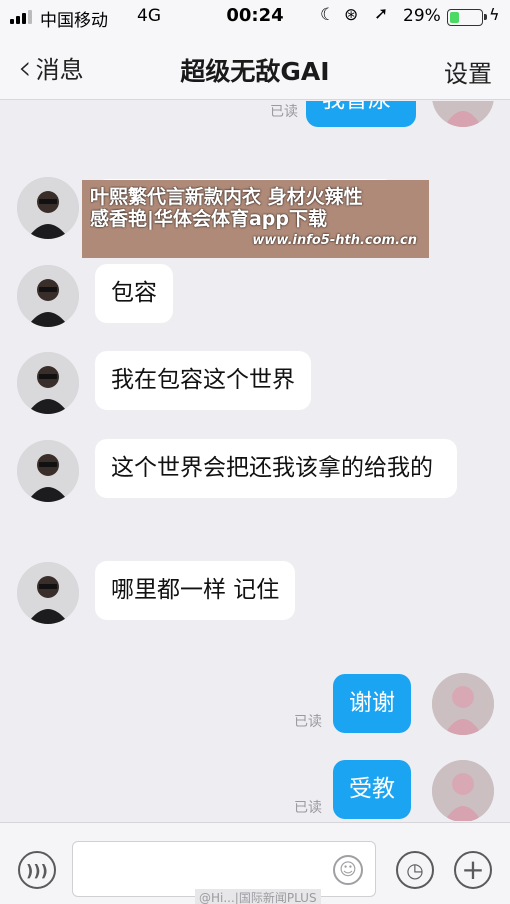 Image resolution: width=510 pixels, height=904 pixels. Describe the element at coordinates (25, 67) in the screenshot. I see `chevron-left-icon: ‹` at that location.